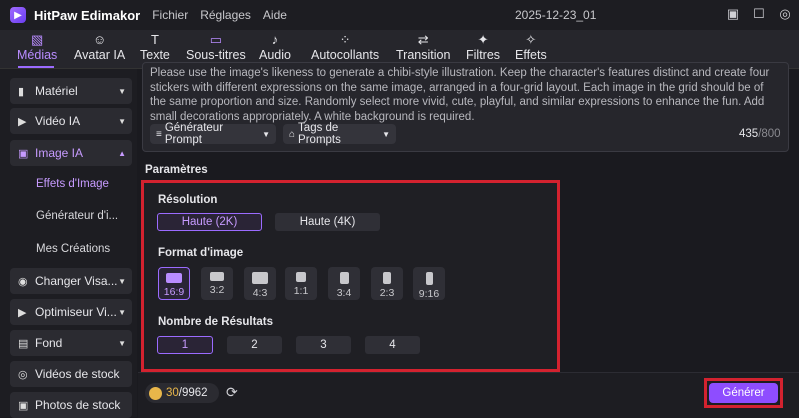 The width and height of the screenshot is (799, 418). I want to click on background-icon: ▤, so click(23, 343).